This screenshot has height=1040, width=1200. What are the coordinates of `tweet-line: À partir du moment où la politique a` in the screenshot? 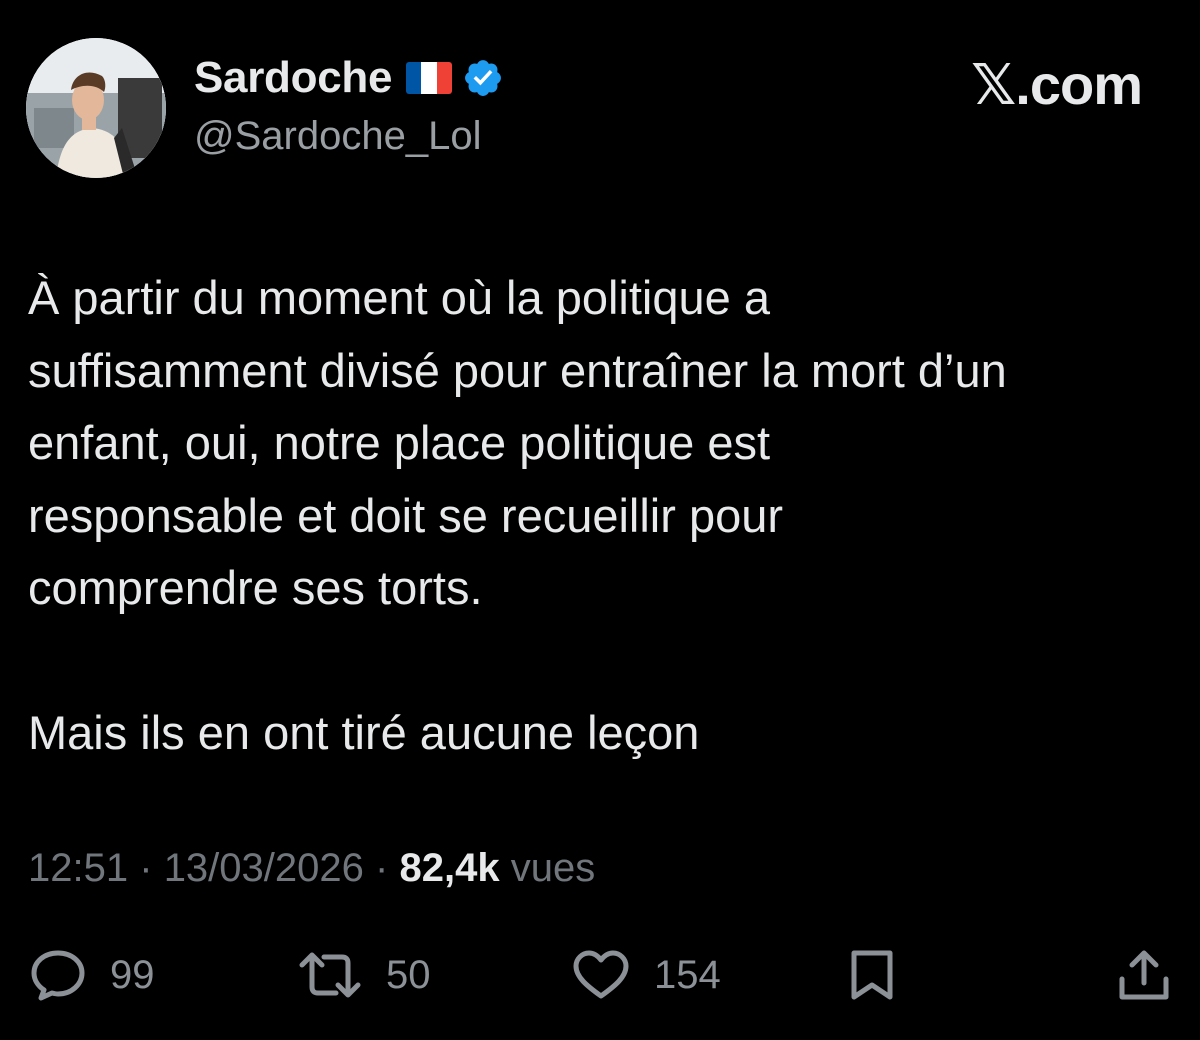 It's located at (399, 297).